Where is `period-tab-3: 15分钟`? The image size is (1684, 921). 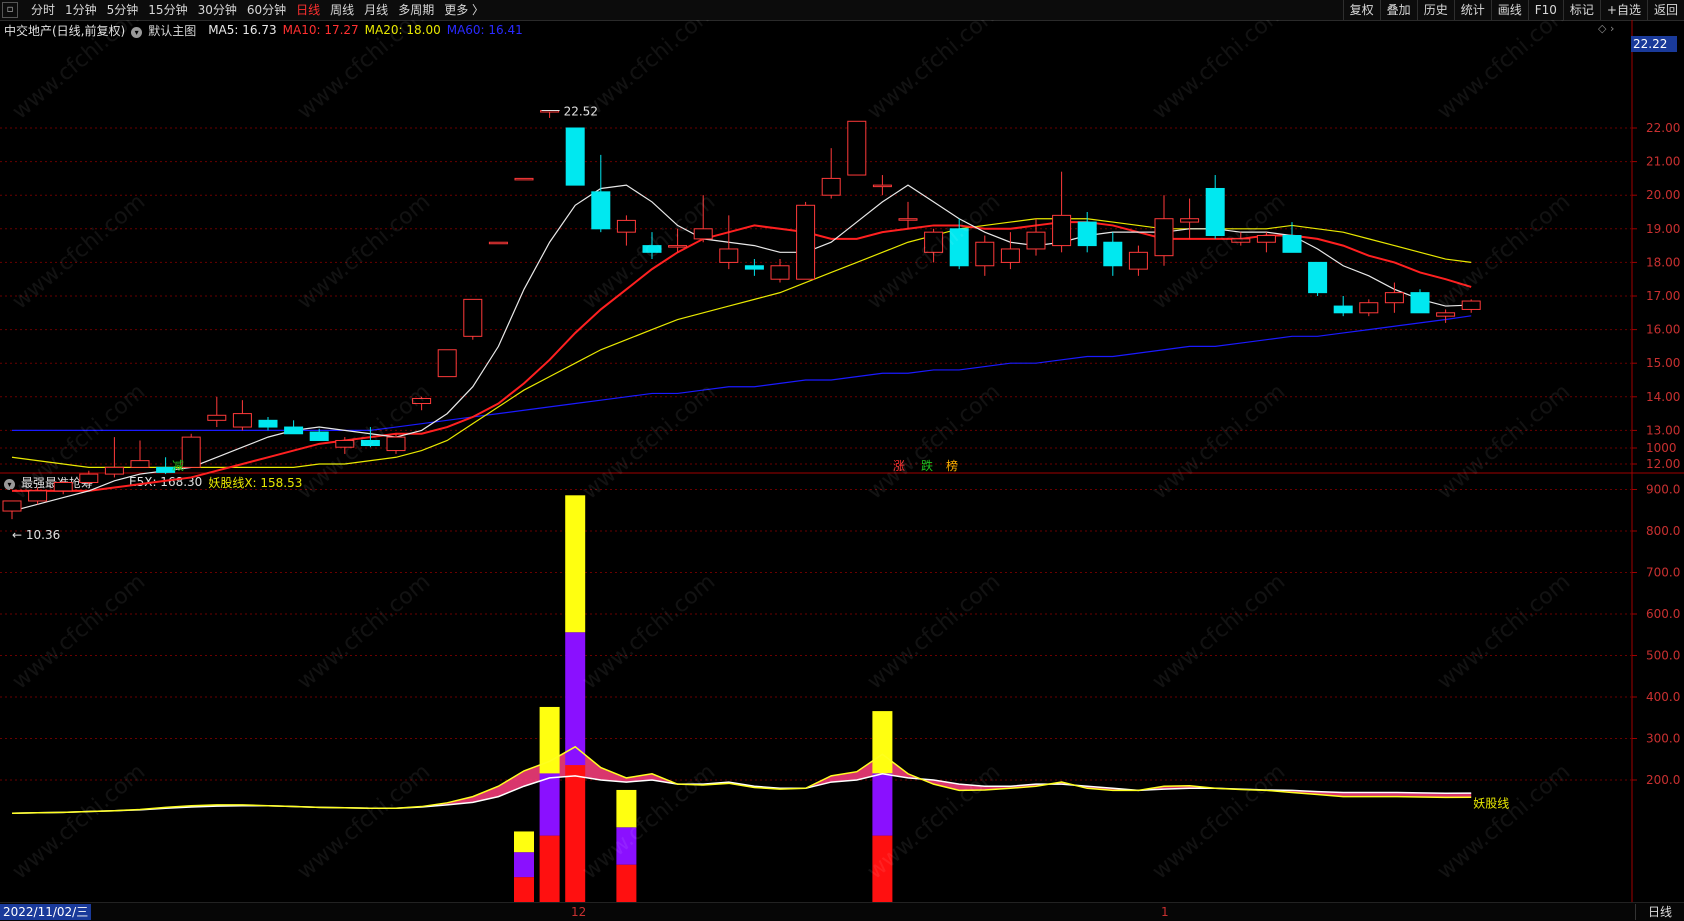 period-tab-3: 15分钟 is located at coordinates (167, 10).